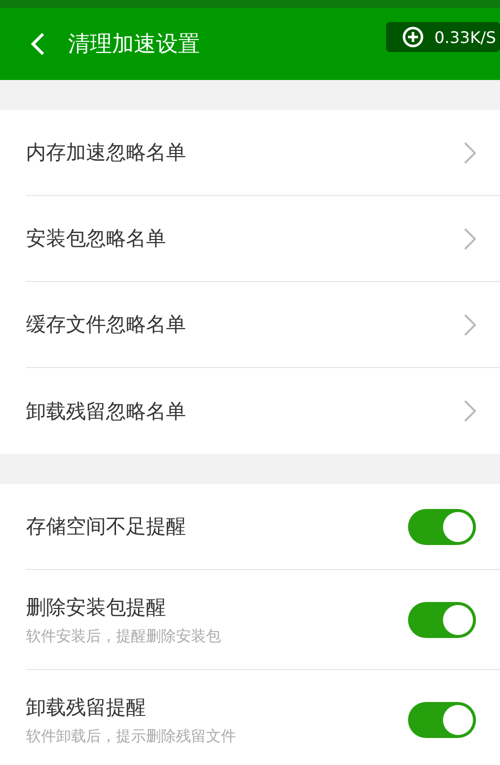 The height and width of the screenshot is (765, 500). I want to click on page-title: 清理加速设置, so click(134, 45).